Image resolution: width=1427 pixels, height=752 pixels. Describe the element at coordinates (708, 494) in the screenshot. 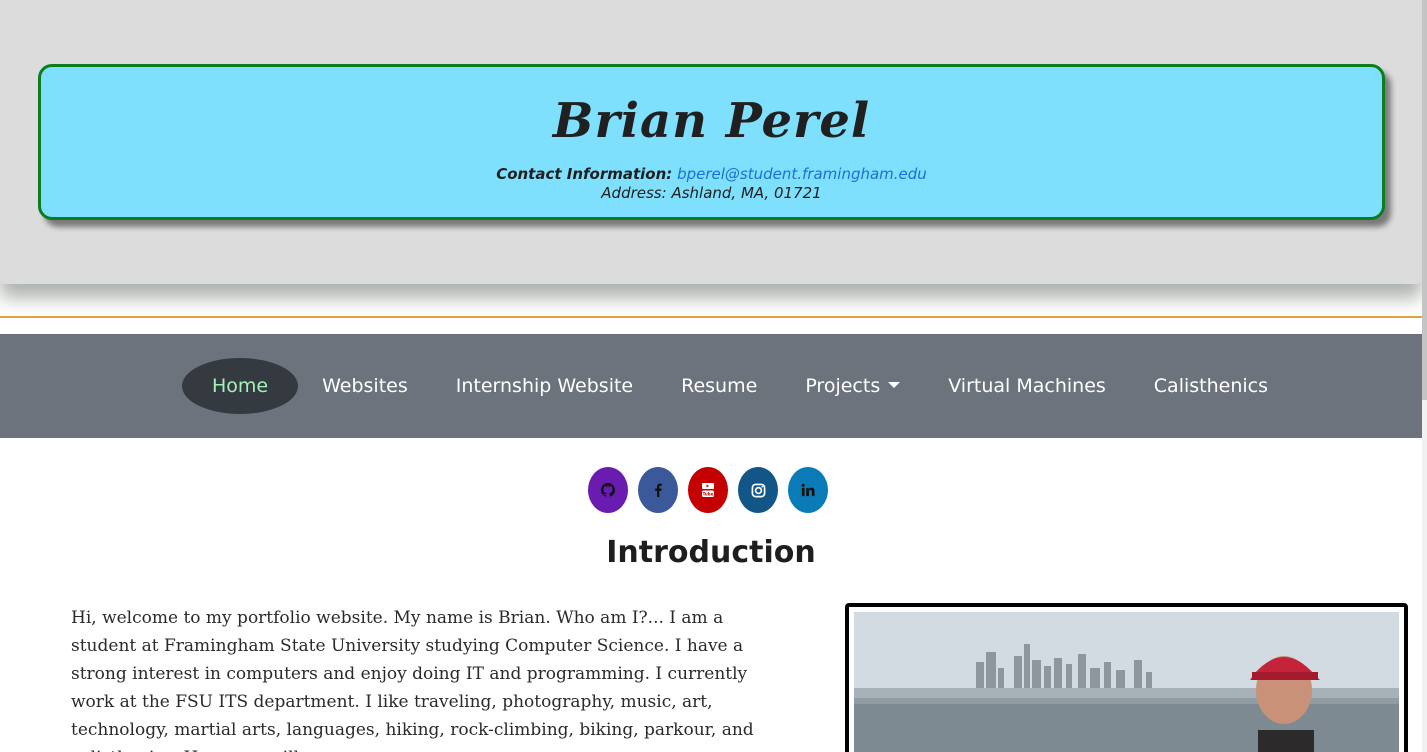

I see `svg-text: Tube` at that location.